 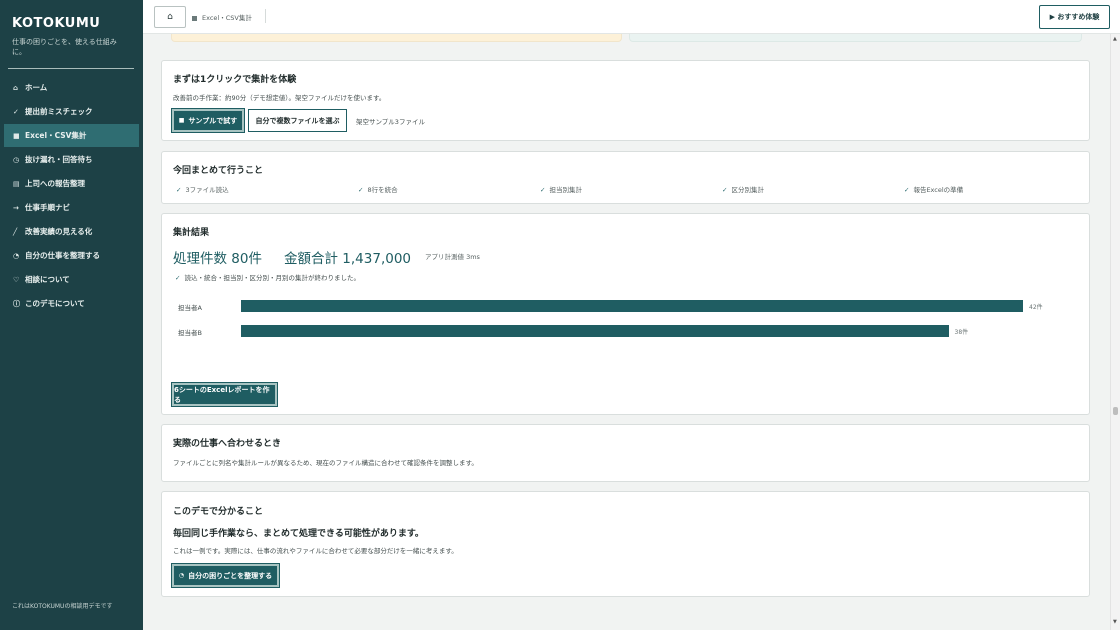 What do you see at coordinates (71, 207) in the screenshot?
I see `sidebar-item-procedure: → 仕事手順ナビ` at bounding box center [71, 207].